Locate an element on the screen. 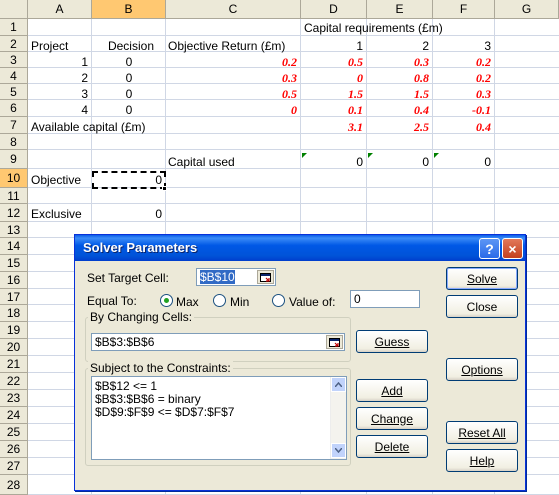  cell-e9: 0 is located at coordinates (398, 162).